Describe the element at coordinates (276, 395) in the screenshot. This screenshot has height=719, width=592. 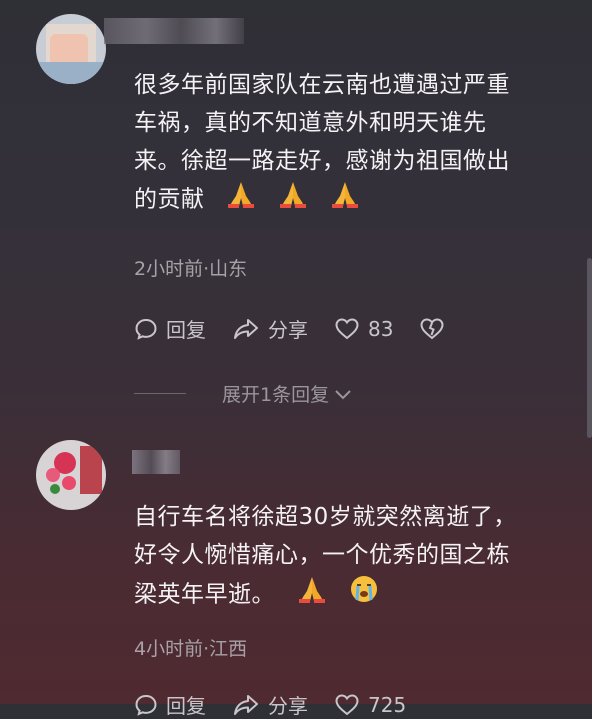
I see `expand-replies-label: 展开1条回复` at that location.